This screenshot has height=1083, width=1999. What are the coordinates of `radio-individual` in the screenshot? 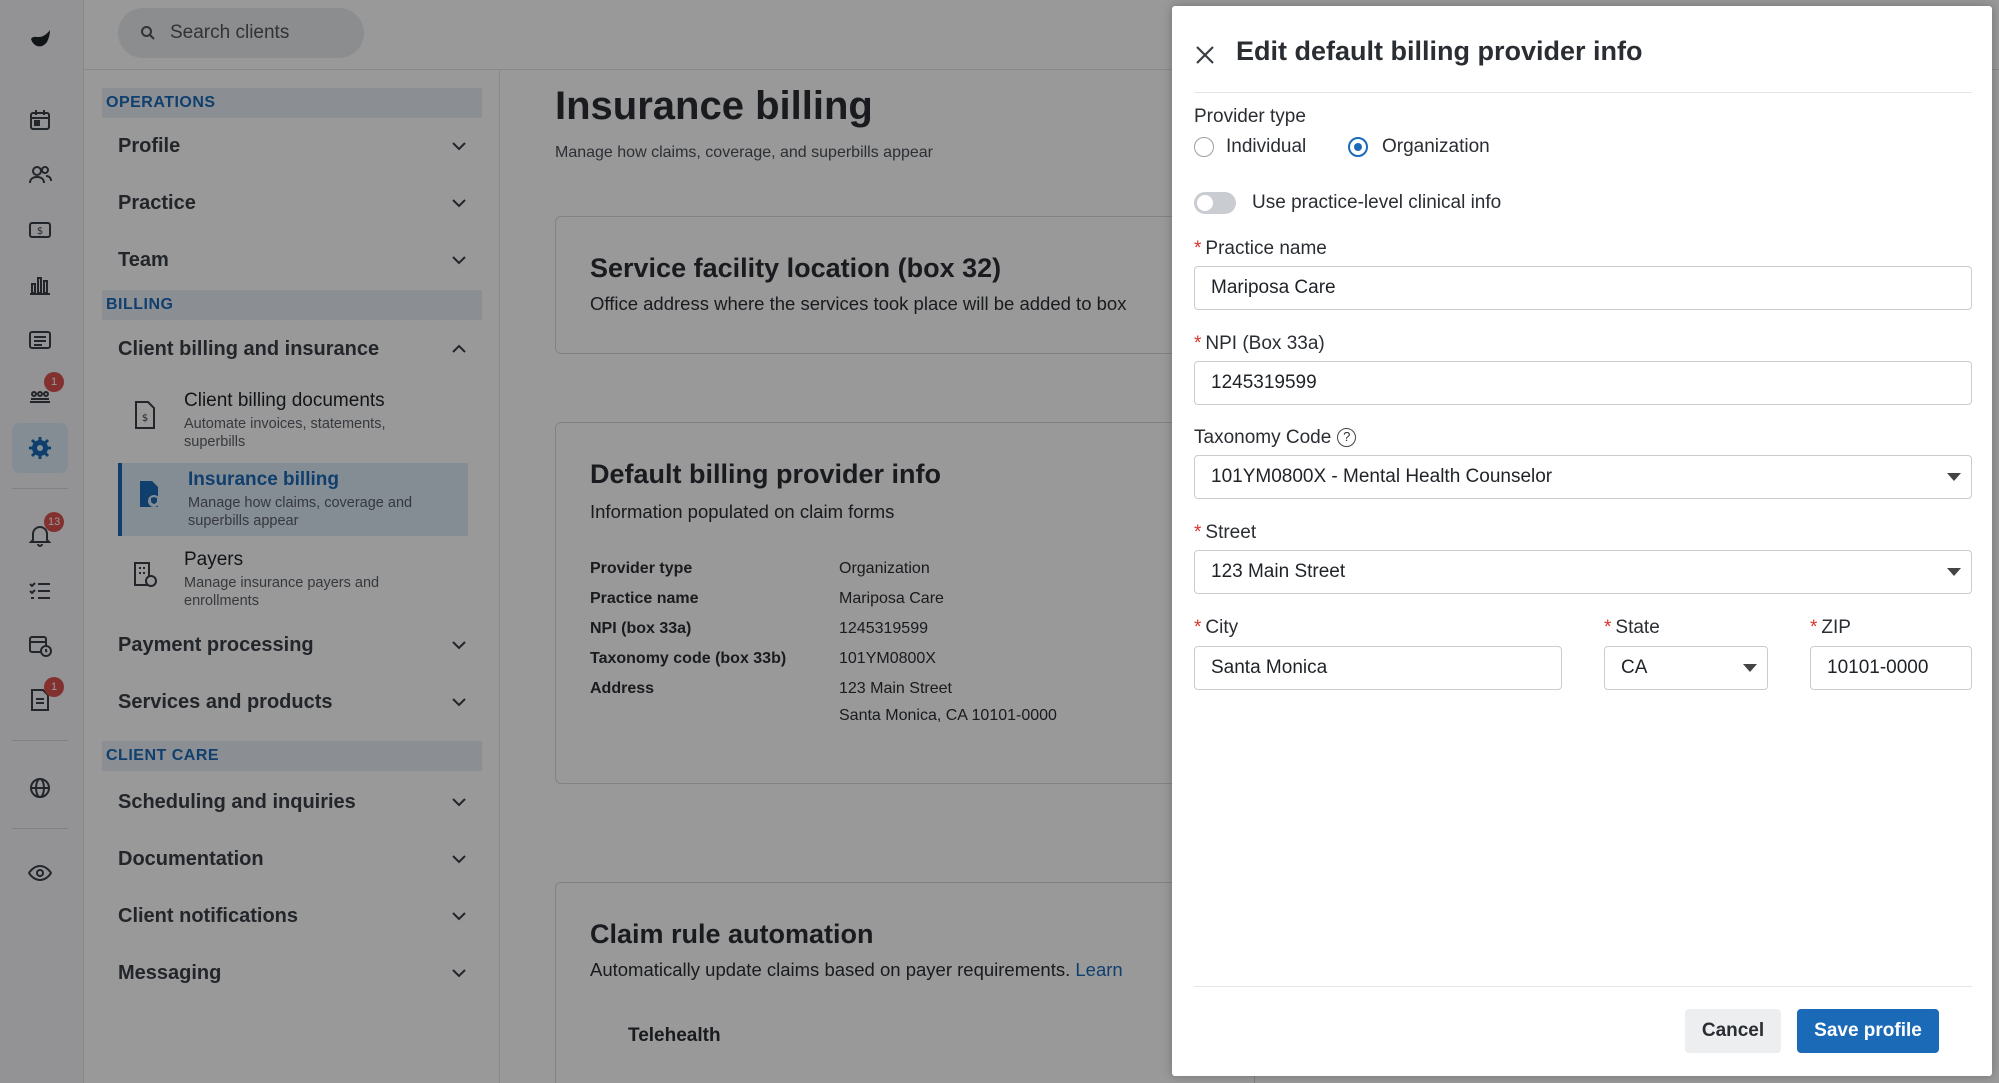 It's located at (1204, 147).